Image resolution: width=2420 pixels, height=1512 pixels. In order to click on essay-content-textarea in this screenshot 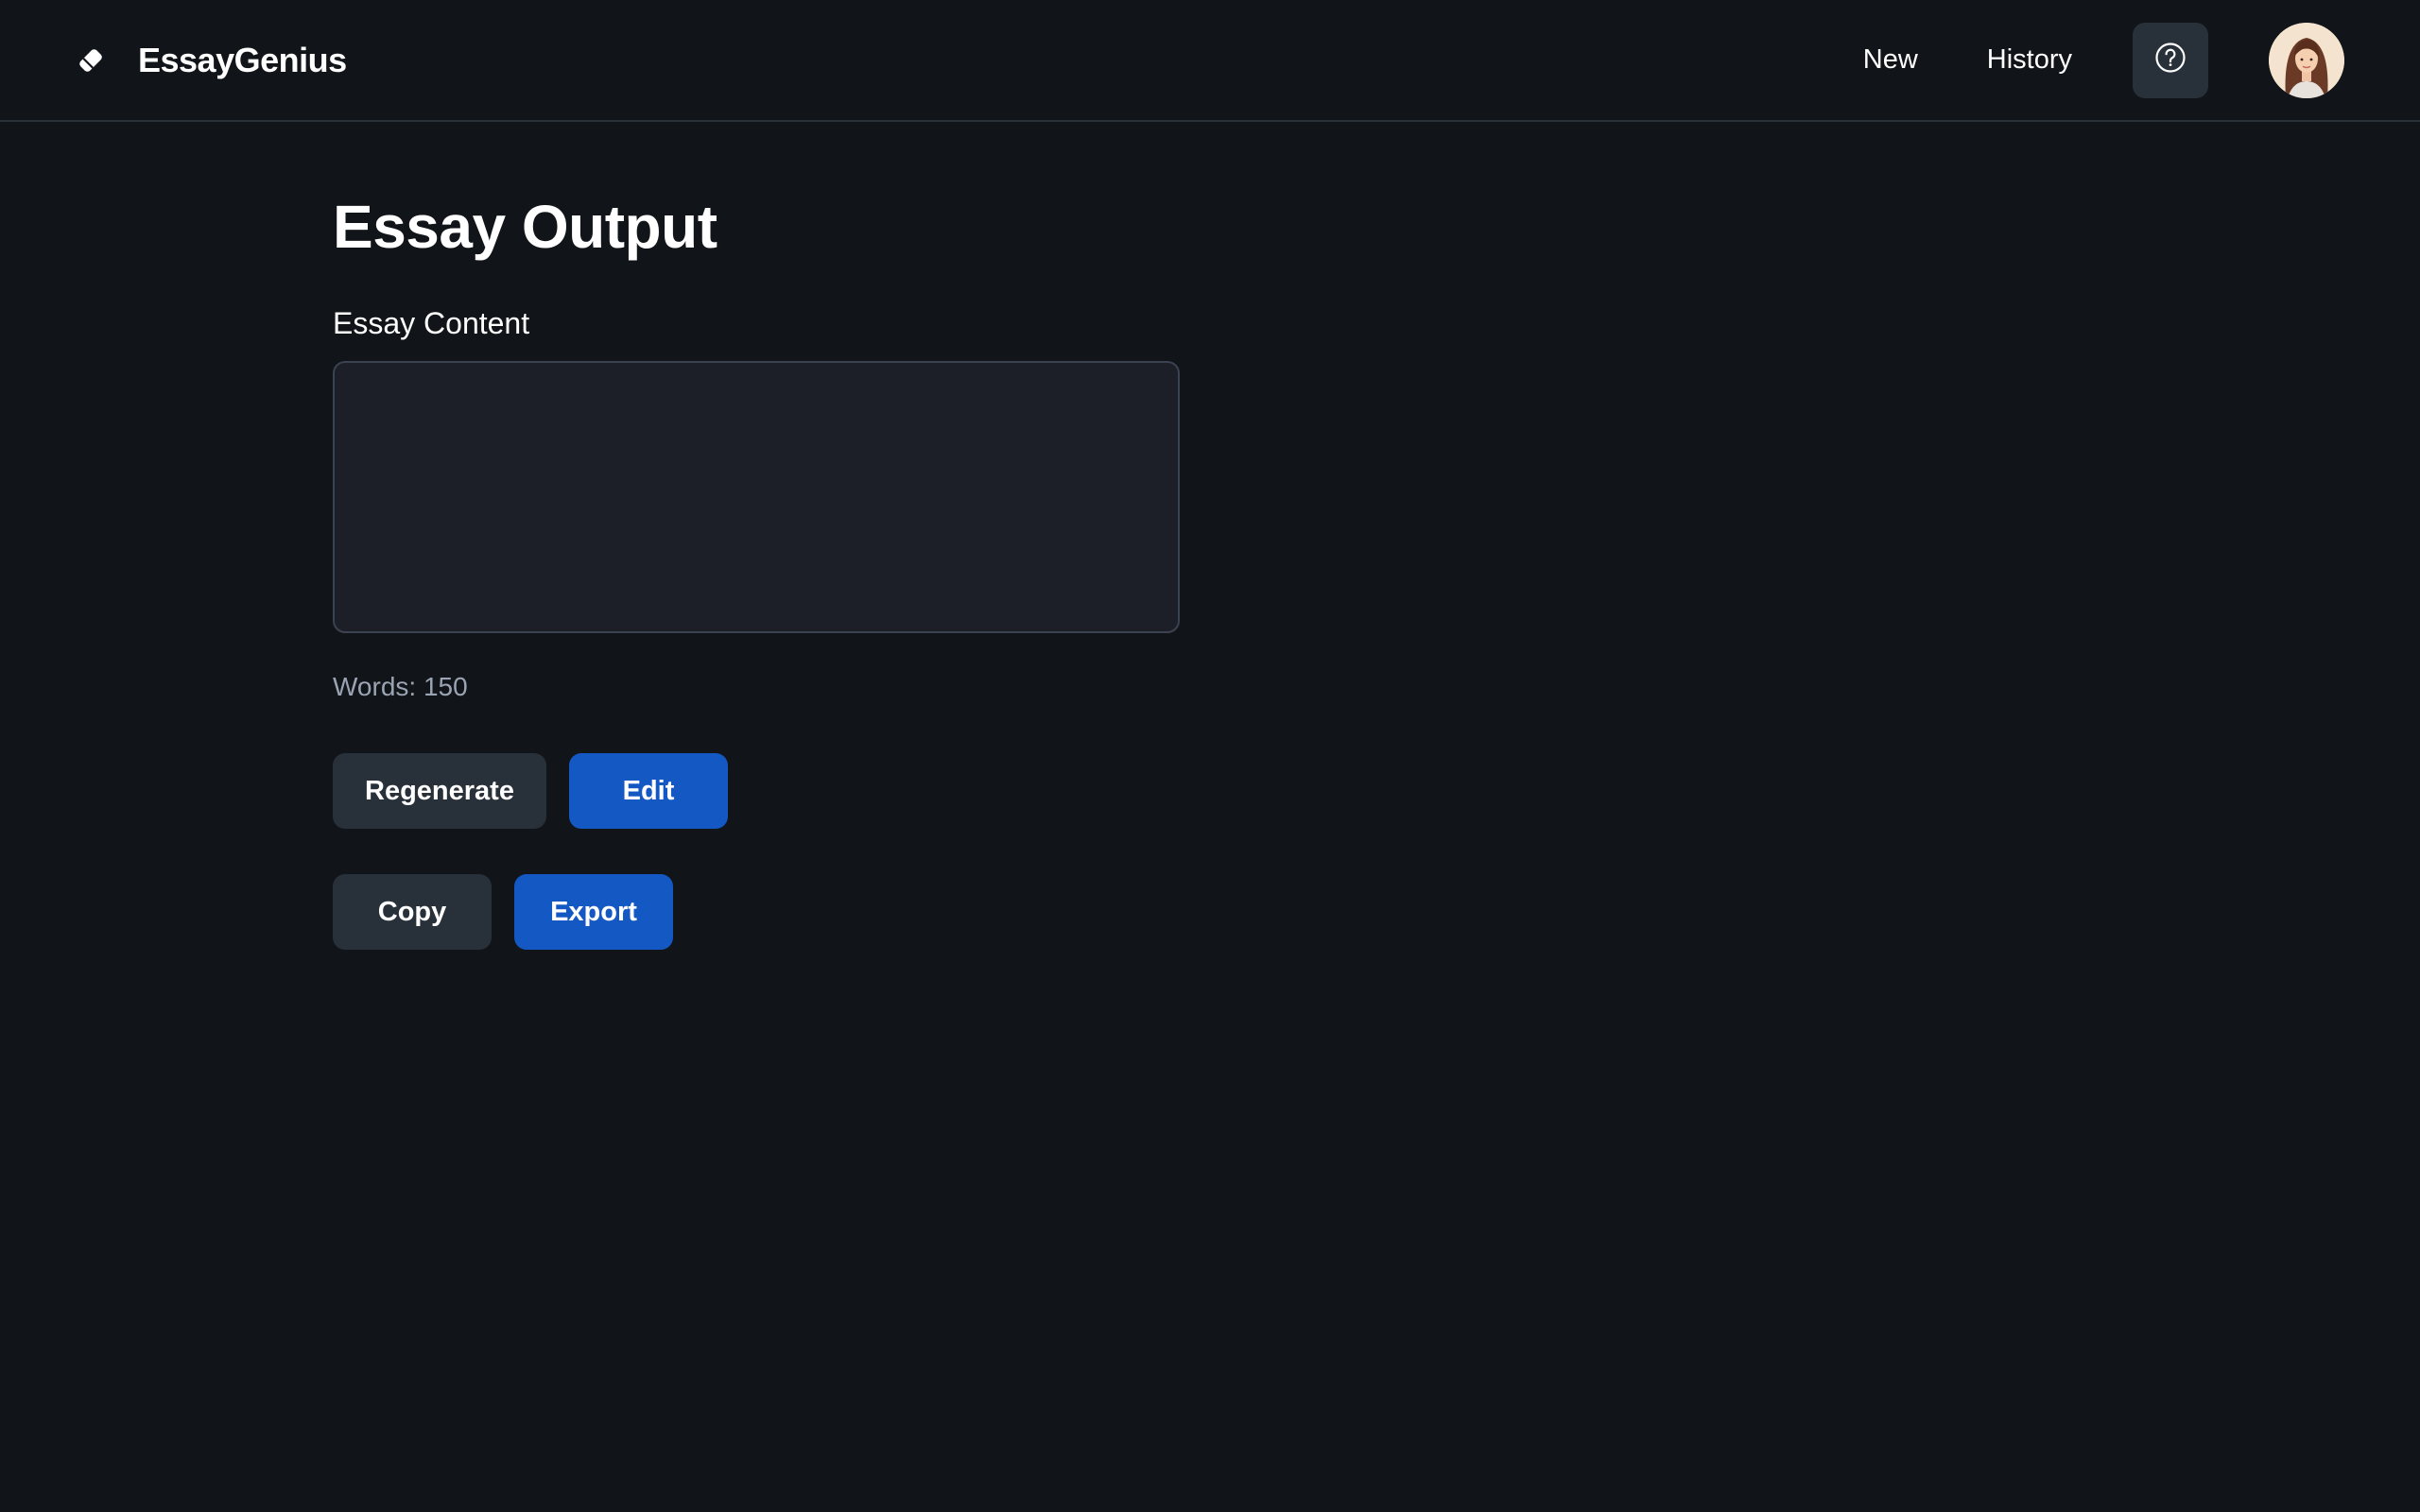, I will do `click(756, 497)`.